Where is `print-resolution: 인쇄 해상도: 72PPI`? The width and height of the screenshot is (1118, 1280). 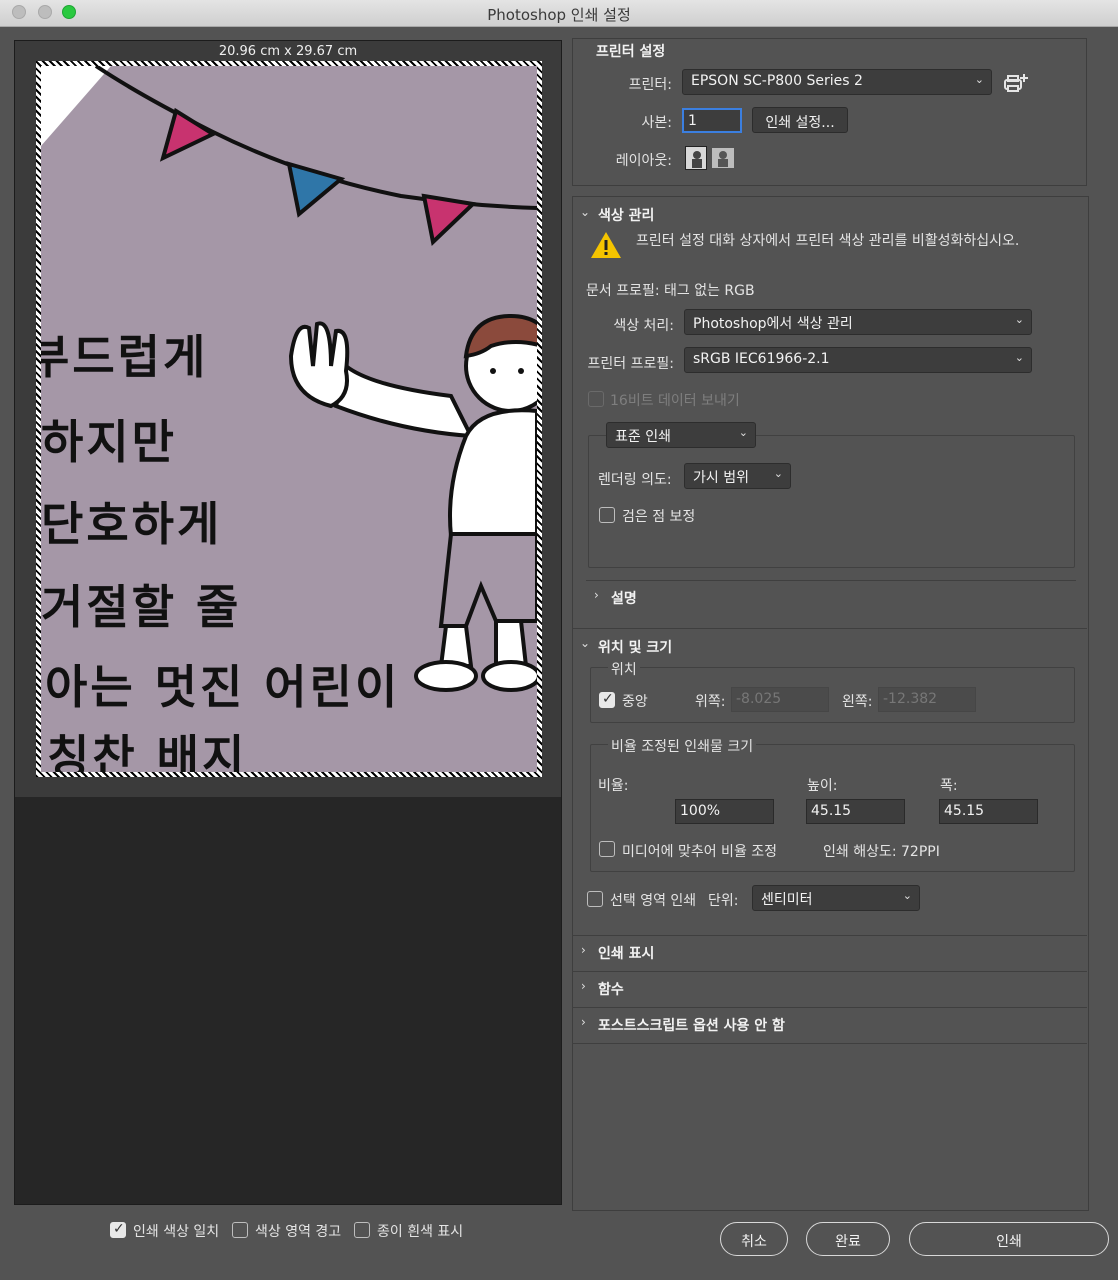
print-resolution: 인쇄 해상도: 72PPI is located at coordinates (881, 852).